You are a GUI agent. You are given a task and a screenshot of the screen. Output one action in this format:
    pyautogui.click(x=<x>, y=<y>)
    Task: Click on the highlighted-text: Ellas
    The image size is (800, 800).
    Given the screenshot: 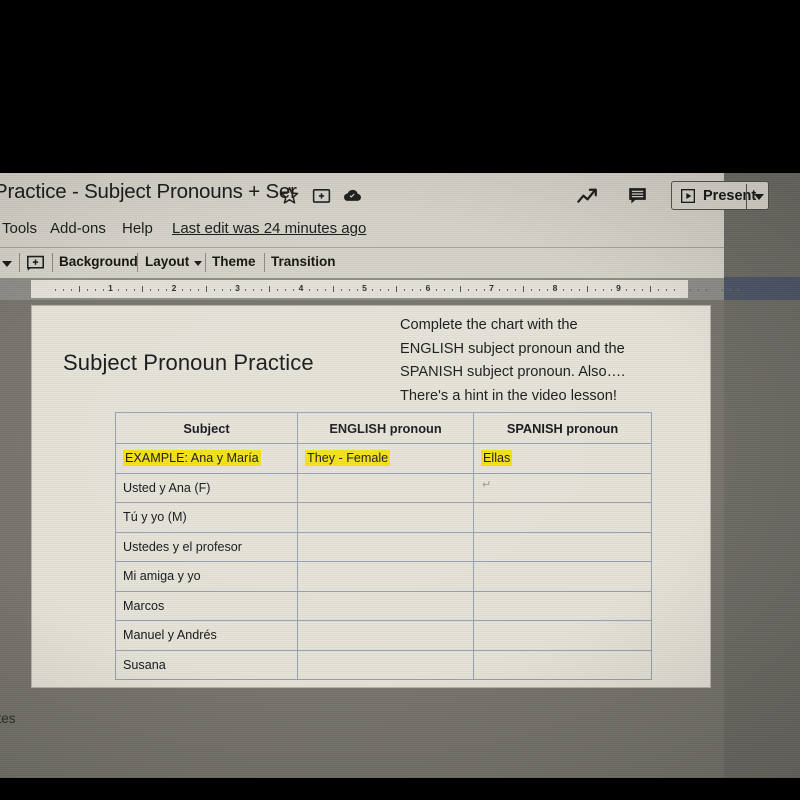 What is the action you would take?
    pyautogui.click(x=497, y=458)
    